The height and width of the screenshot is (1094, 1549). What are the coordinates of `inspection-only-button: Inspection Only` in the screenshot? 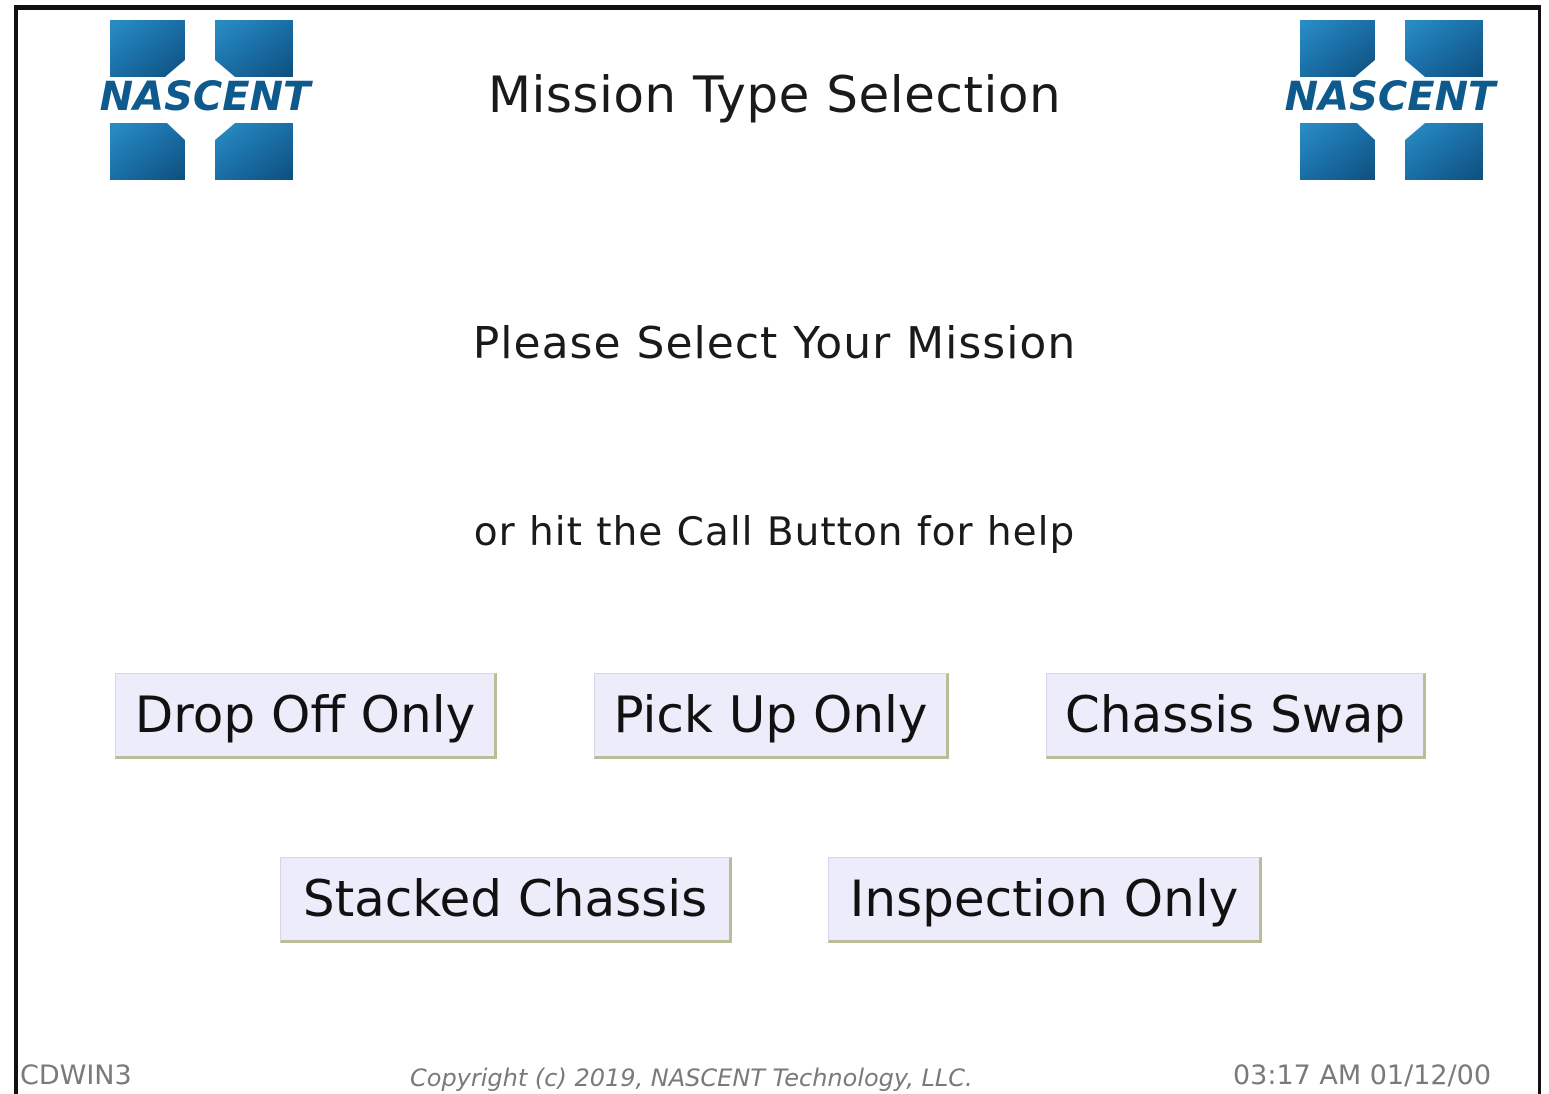 It's located at (1045, 900).